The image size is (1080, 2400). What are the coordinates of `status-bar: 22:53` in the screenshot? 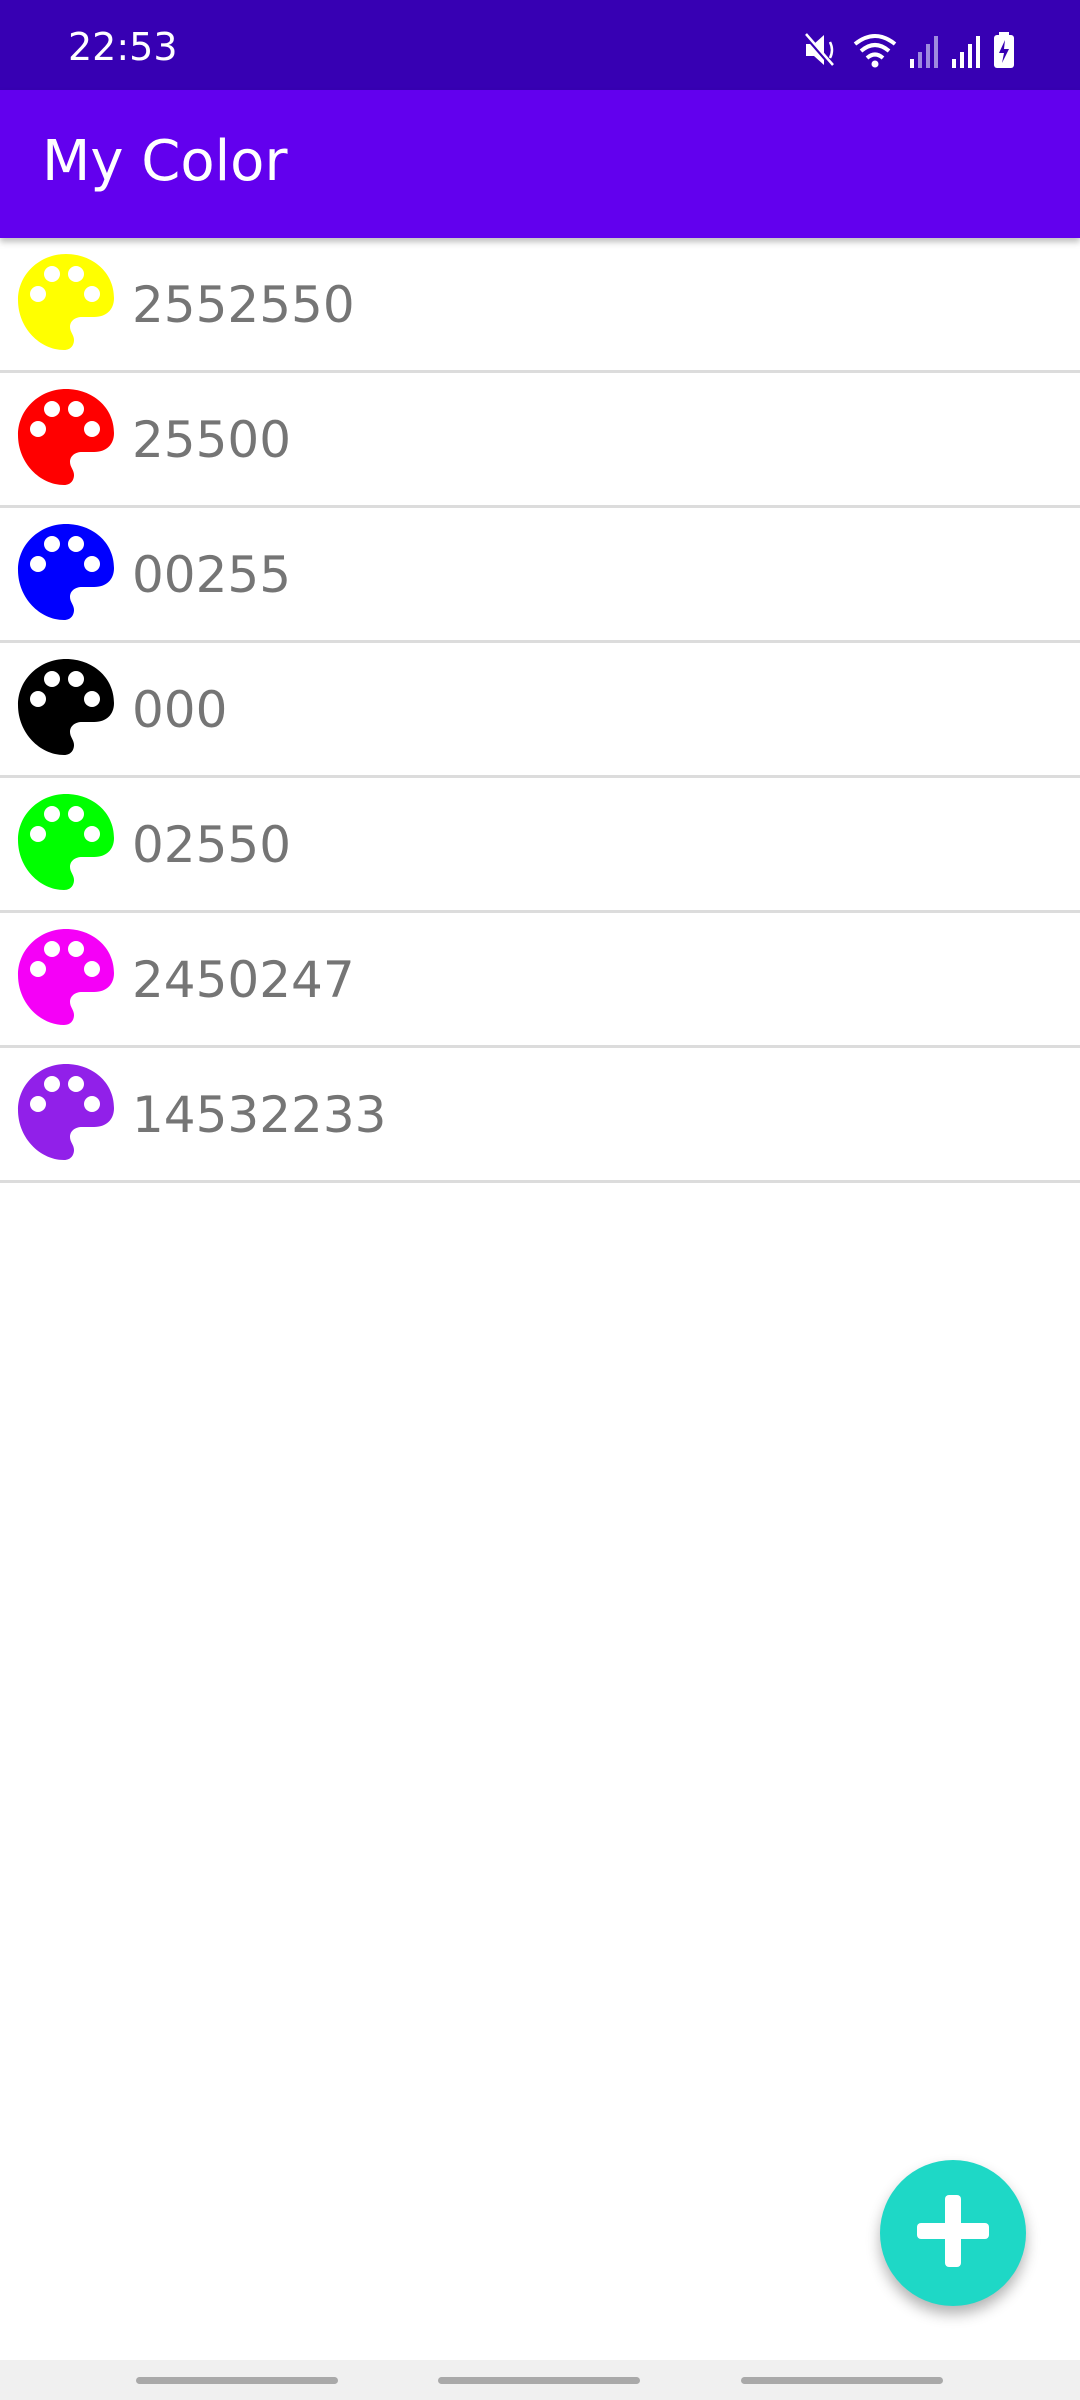 It's located at (540, 45).